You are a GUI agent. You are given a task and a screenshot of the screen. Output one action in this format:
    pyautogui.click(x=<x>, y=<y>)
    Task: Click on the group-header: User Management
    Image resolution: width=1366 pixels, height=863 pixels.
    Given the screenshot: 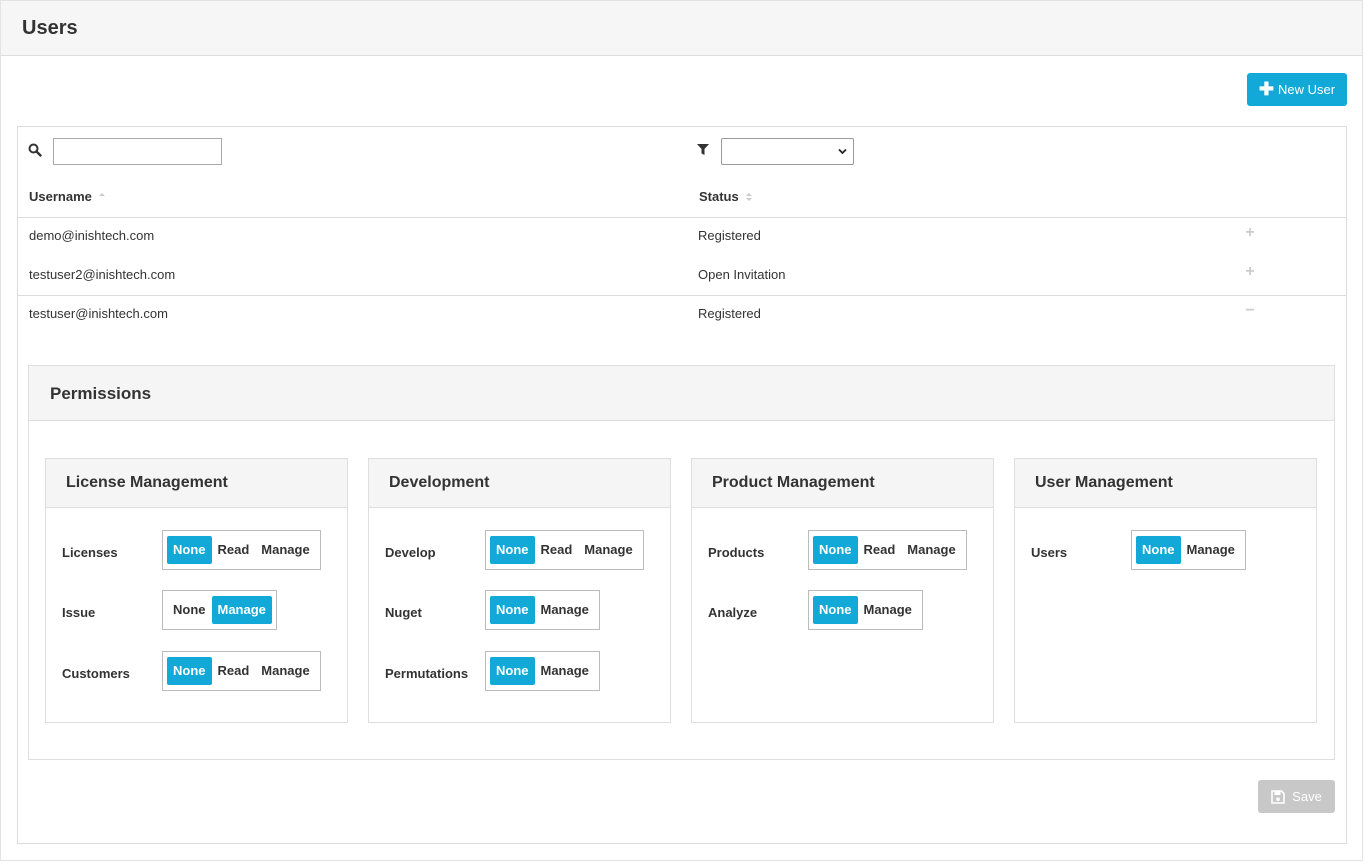 What is the action you would take?
    pyautogui.click(x=1165, y=483)
    